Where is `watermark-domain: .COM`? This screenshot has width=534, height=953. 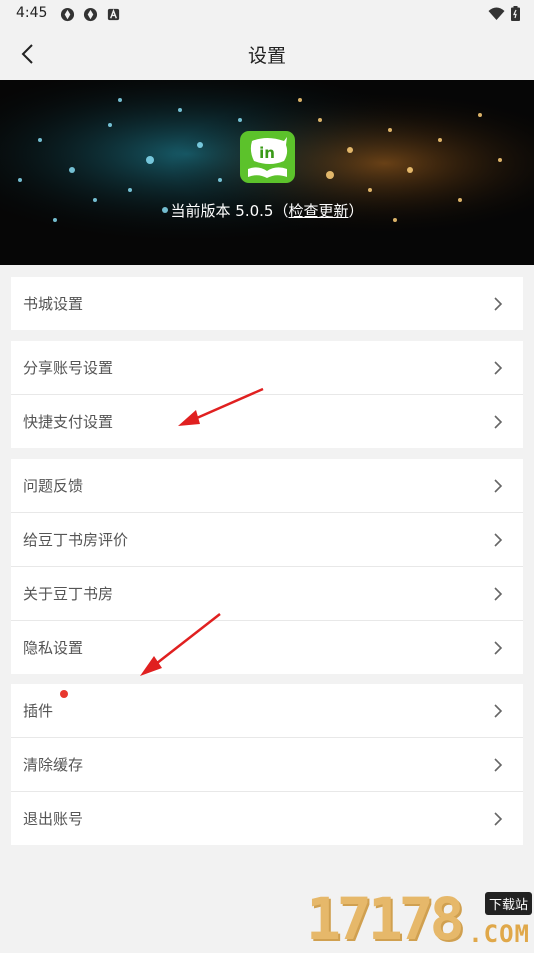
watermark-domain: .COM is located at coordinates (499, 934).